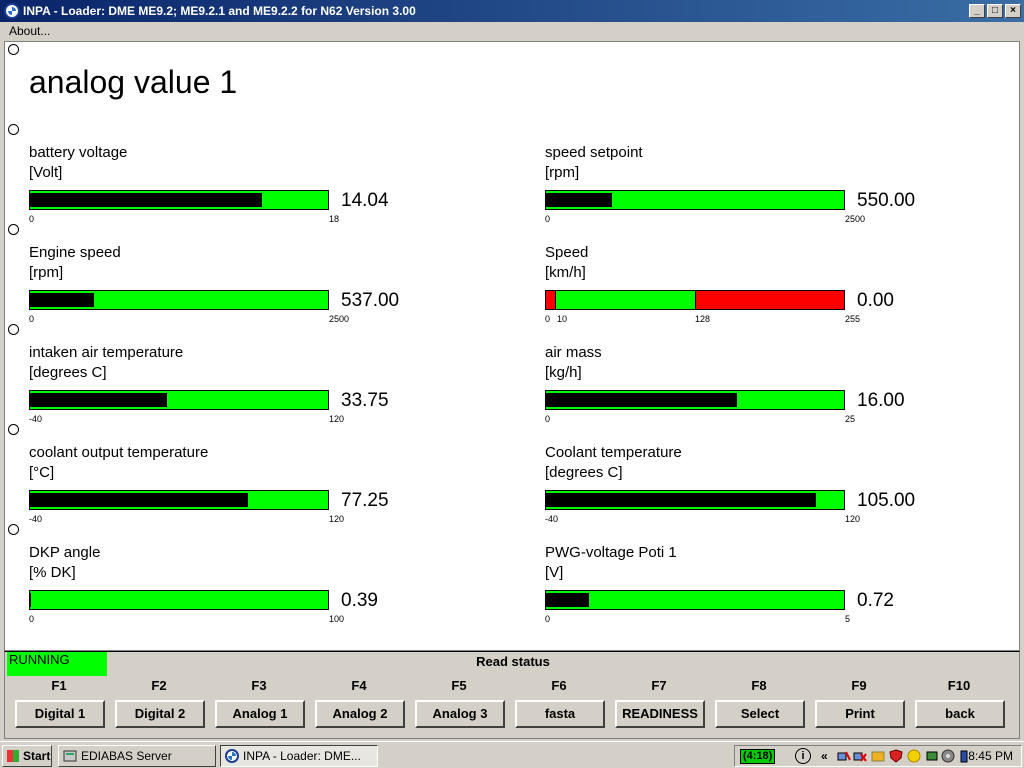  What do you see at coordinates (229, 589) in the screenshot?
I see `gauge-dkp-angle: DKP angle [% DK] 0.39 0 100` at bounding box center [229, 589].